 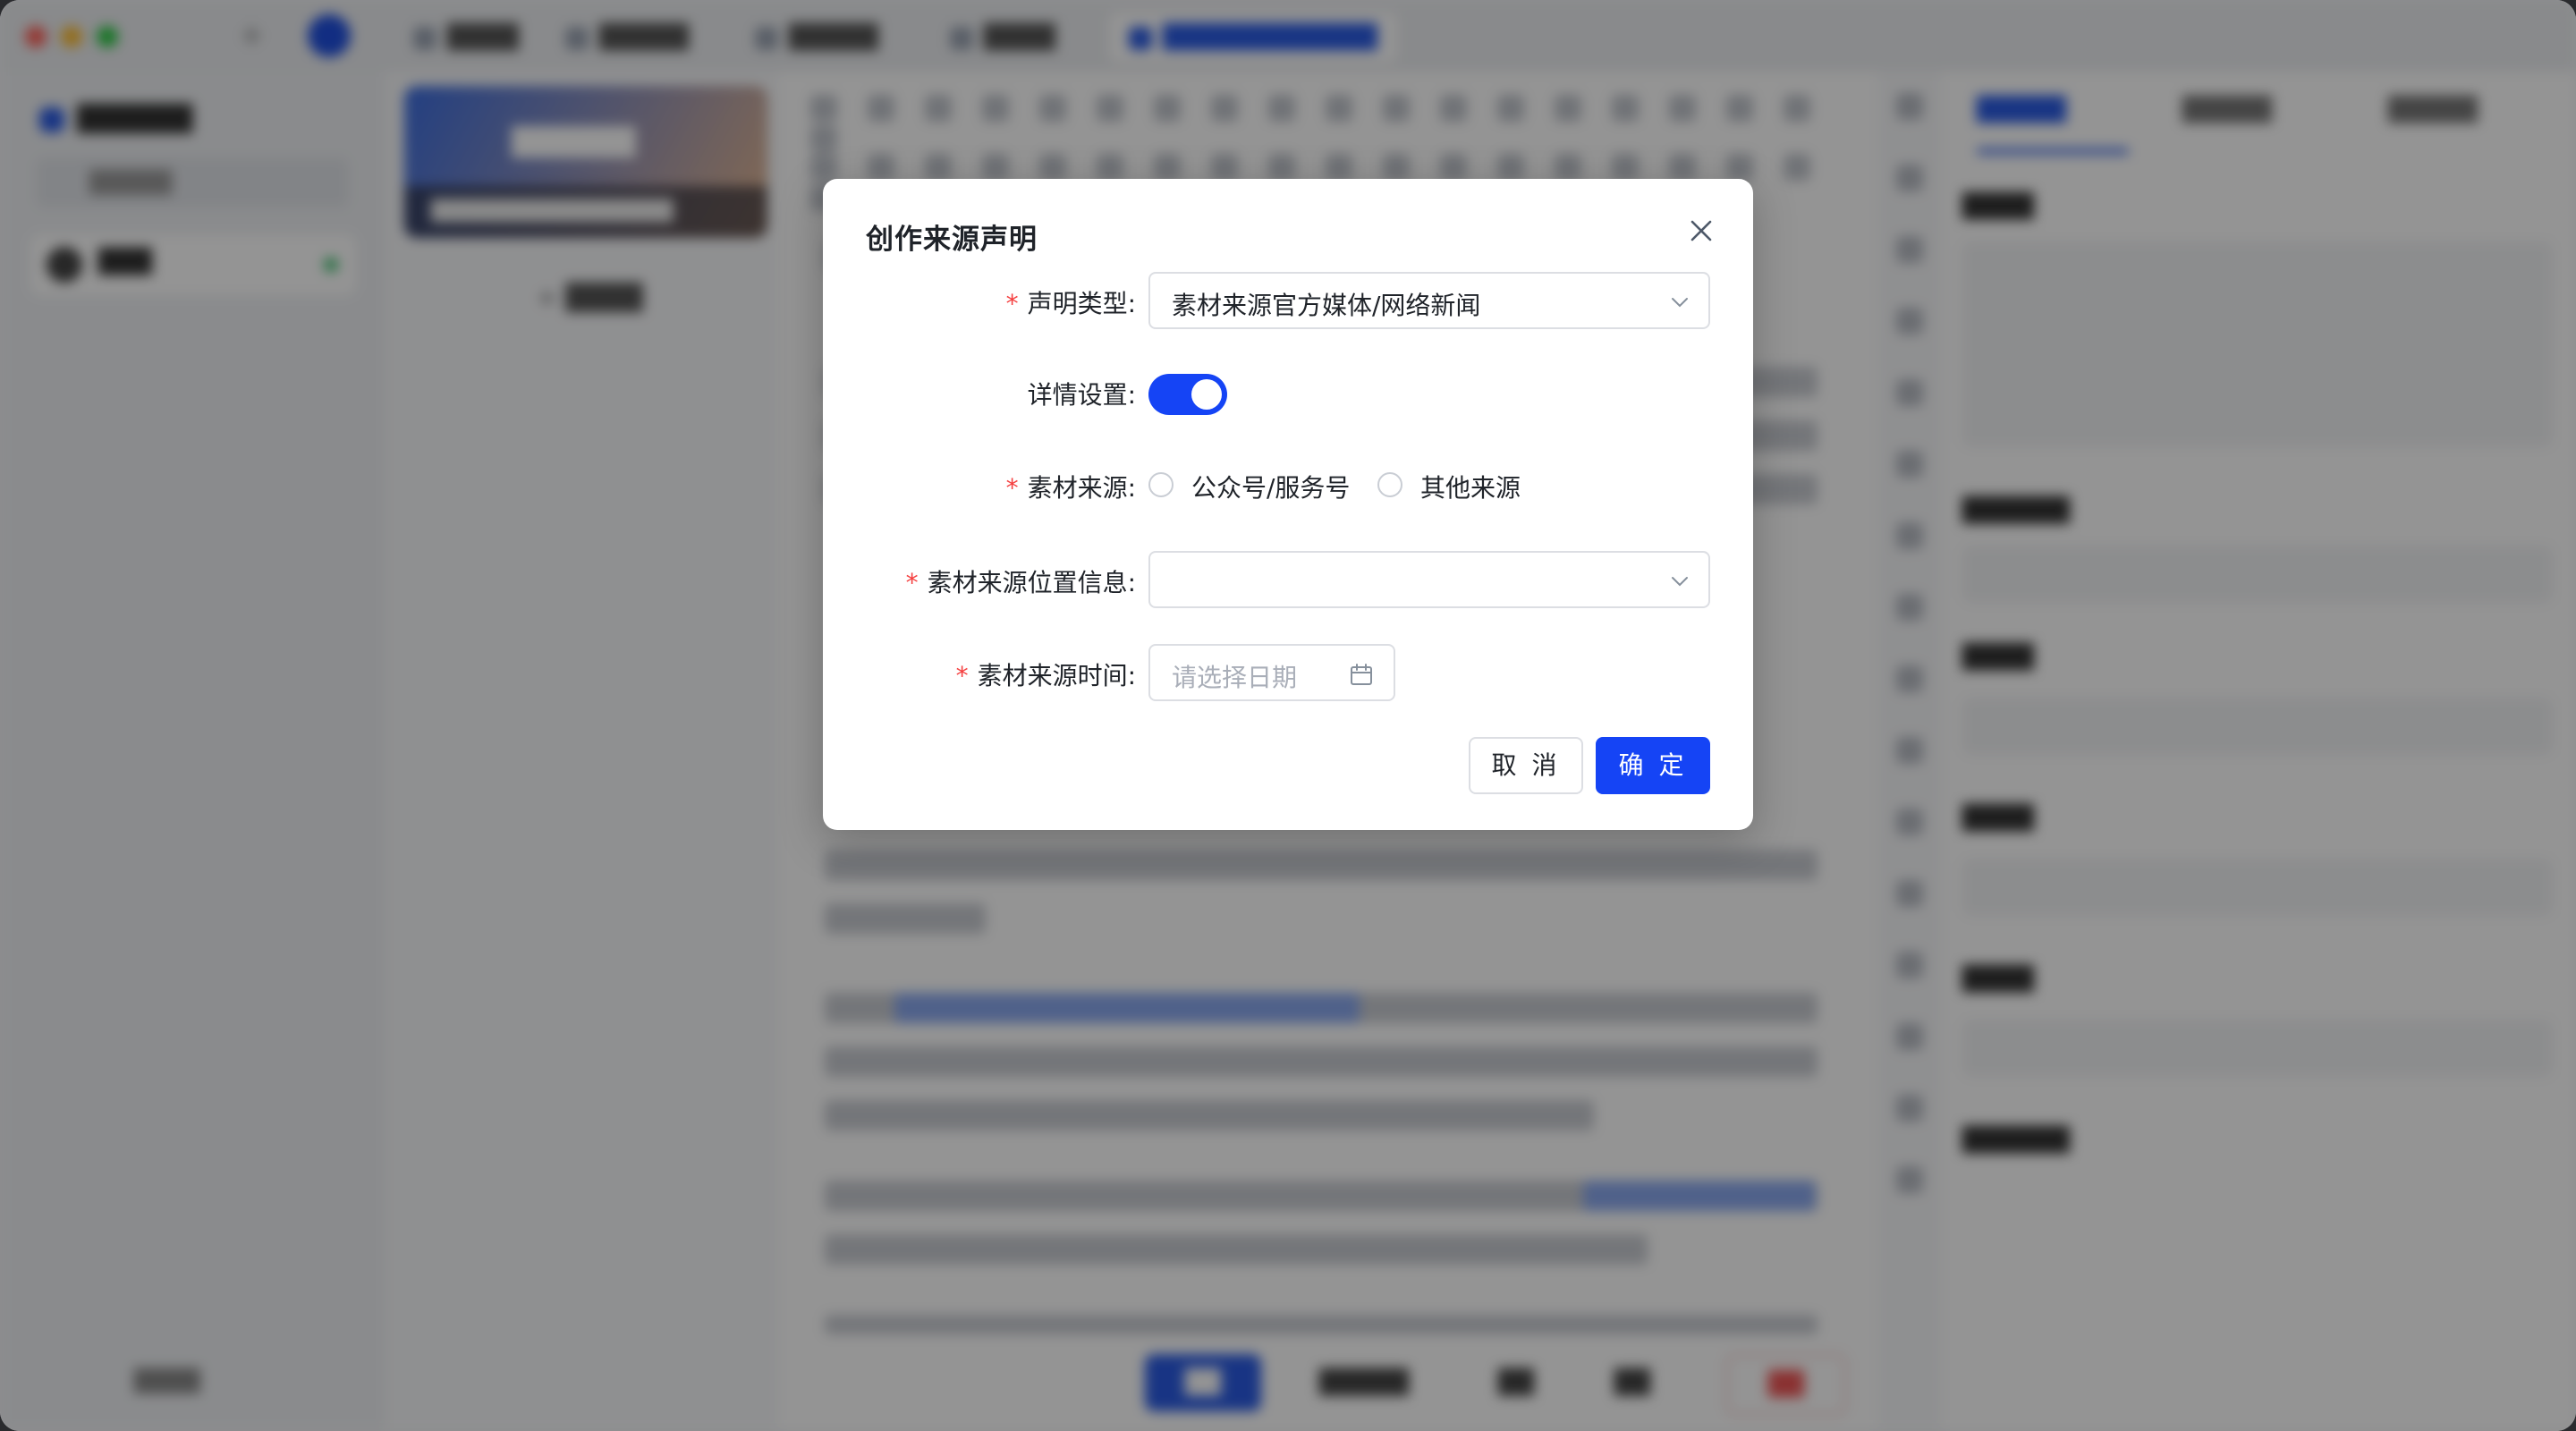 I want to click on detail-settings-toggle, so click(x=1187, y=395).